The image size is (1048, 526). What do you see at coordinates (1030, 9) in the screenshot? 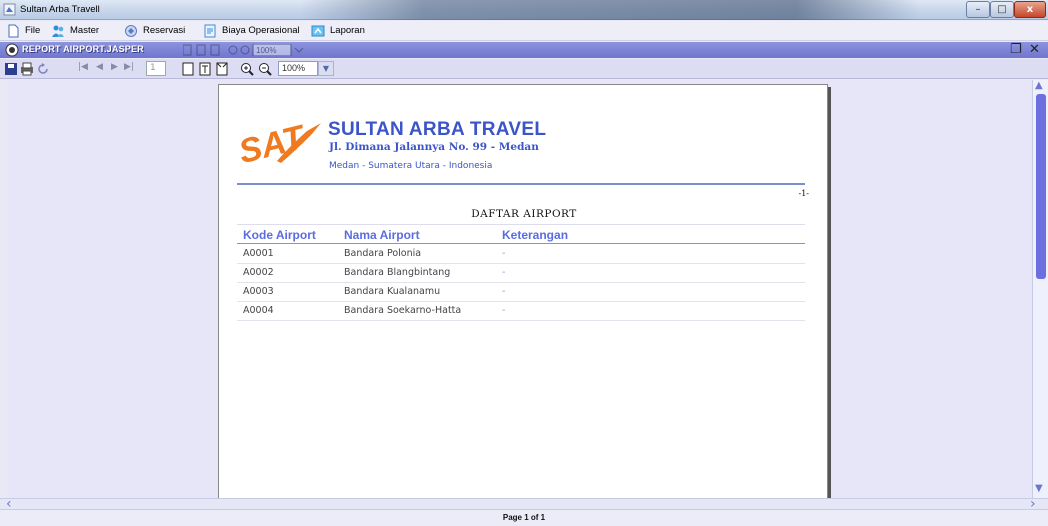
I see `close-window-button: x` at bounding box center [1030, 9].